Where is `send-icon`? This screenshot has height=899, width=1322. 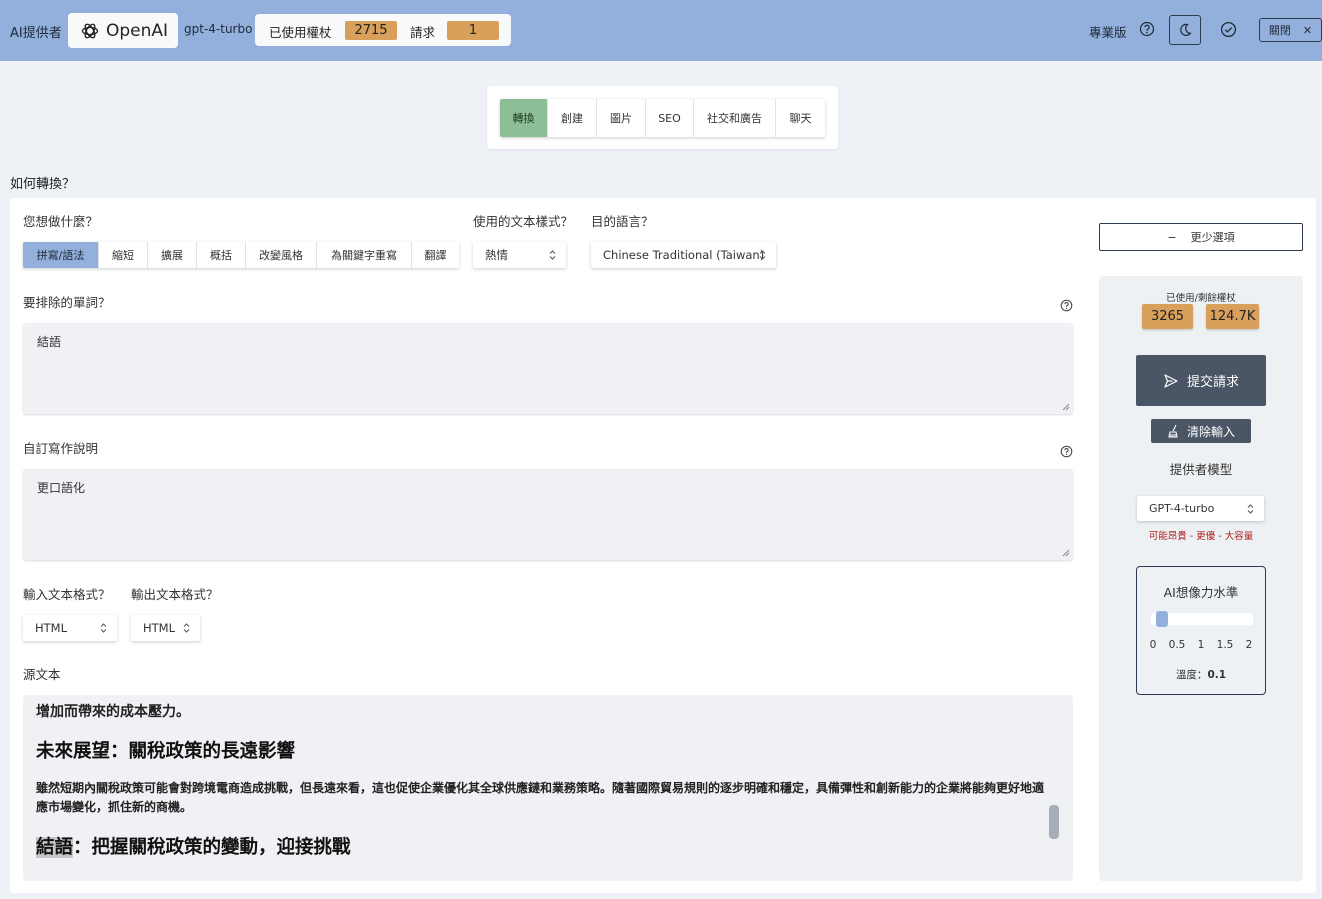 send-icon is located at coordinates (1171, 380).